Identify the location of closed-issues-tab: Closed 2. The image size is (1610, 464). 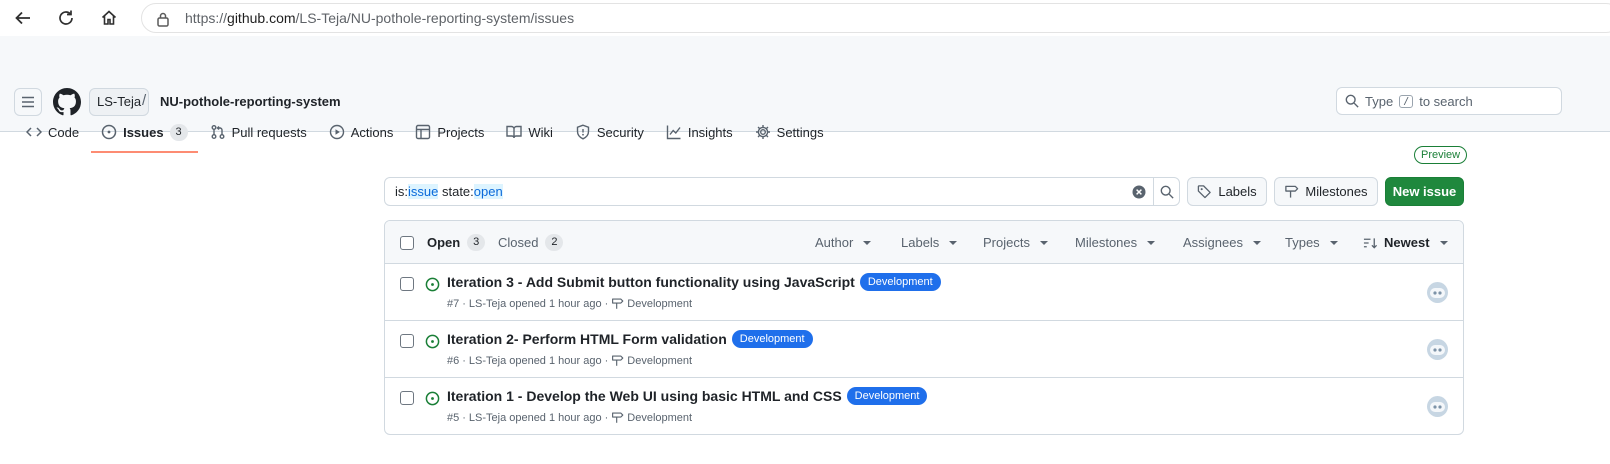
(531, 242).